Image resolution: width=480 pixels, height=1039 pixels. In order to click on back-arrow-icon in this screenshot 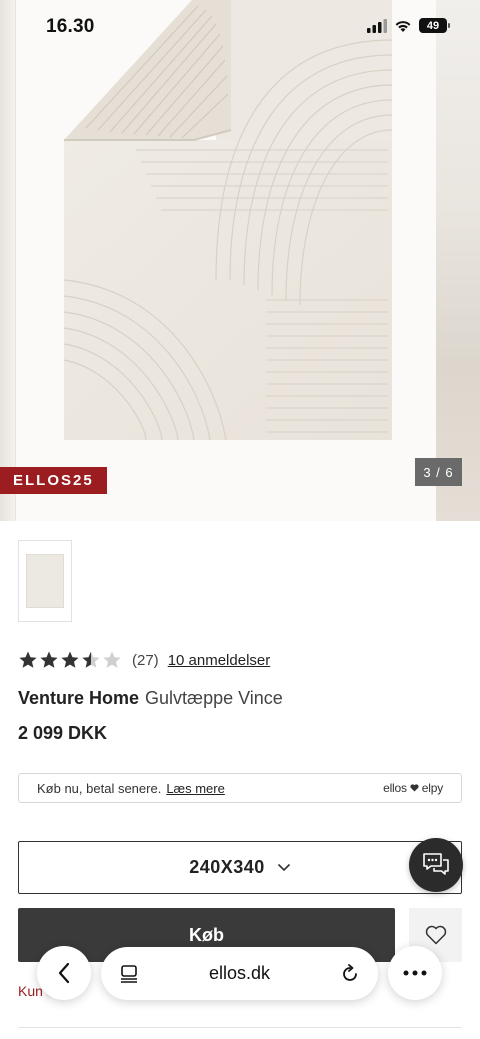, I will do `click(64, 973)`.